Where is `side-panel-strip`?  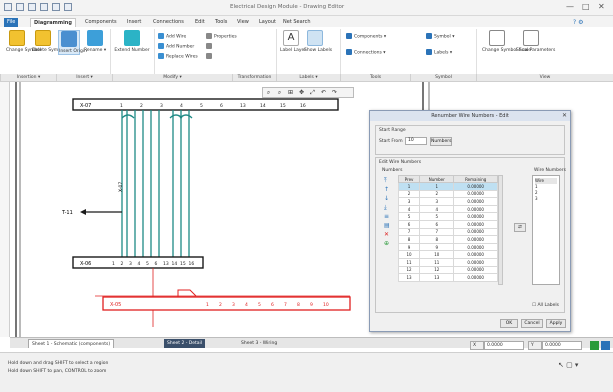 side-panel-strip is located at coordinates (5, 209).